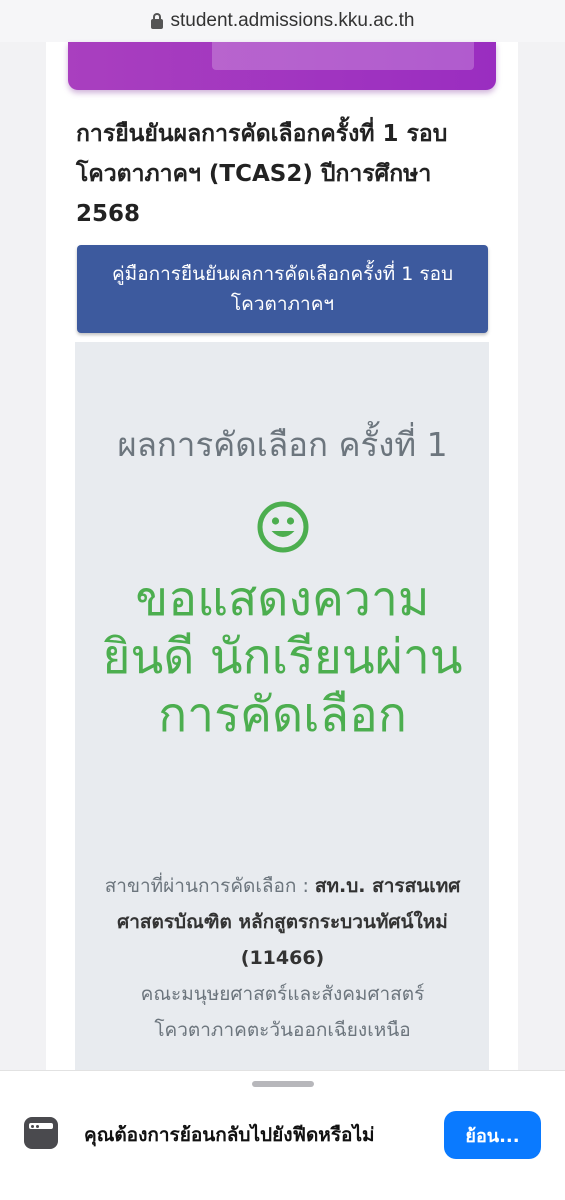  I want to click on program-label: สาขาที่ผ่านการคัดเลือก :, so click(209, 886).